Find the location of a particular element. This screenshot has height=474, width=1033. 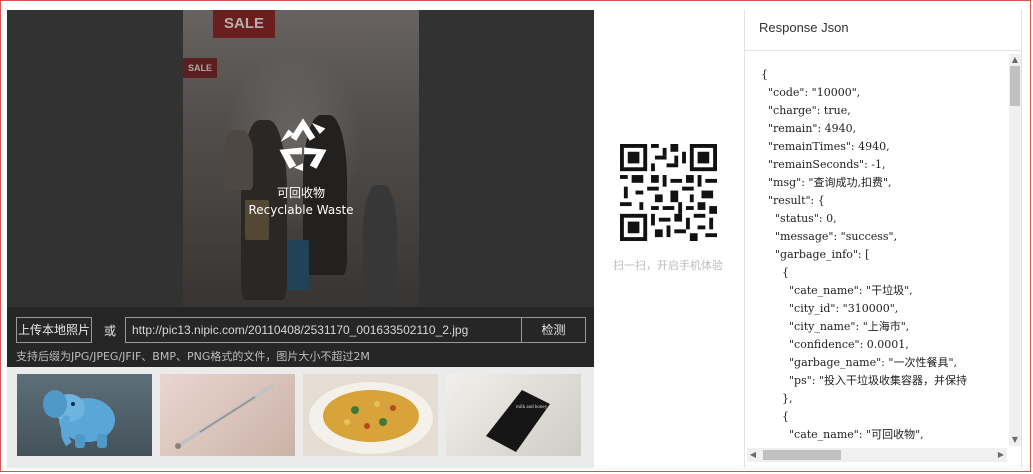

json-line: "remainTimes": 4940, is located at coordinates (828, 146).